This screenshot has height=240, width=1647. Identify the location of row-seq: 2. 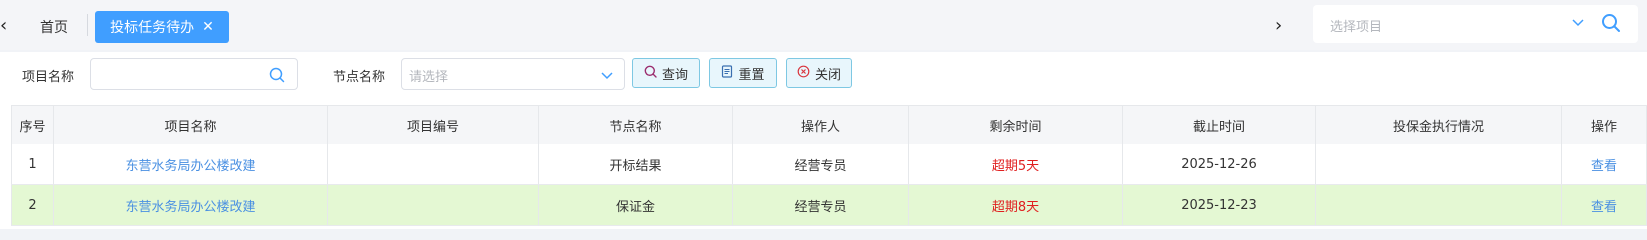
(32, 205).